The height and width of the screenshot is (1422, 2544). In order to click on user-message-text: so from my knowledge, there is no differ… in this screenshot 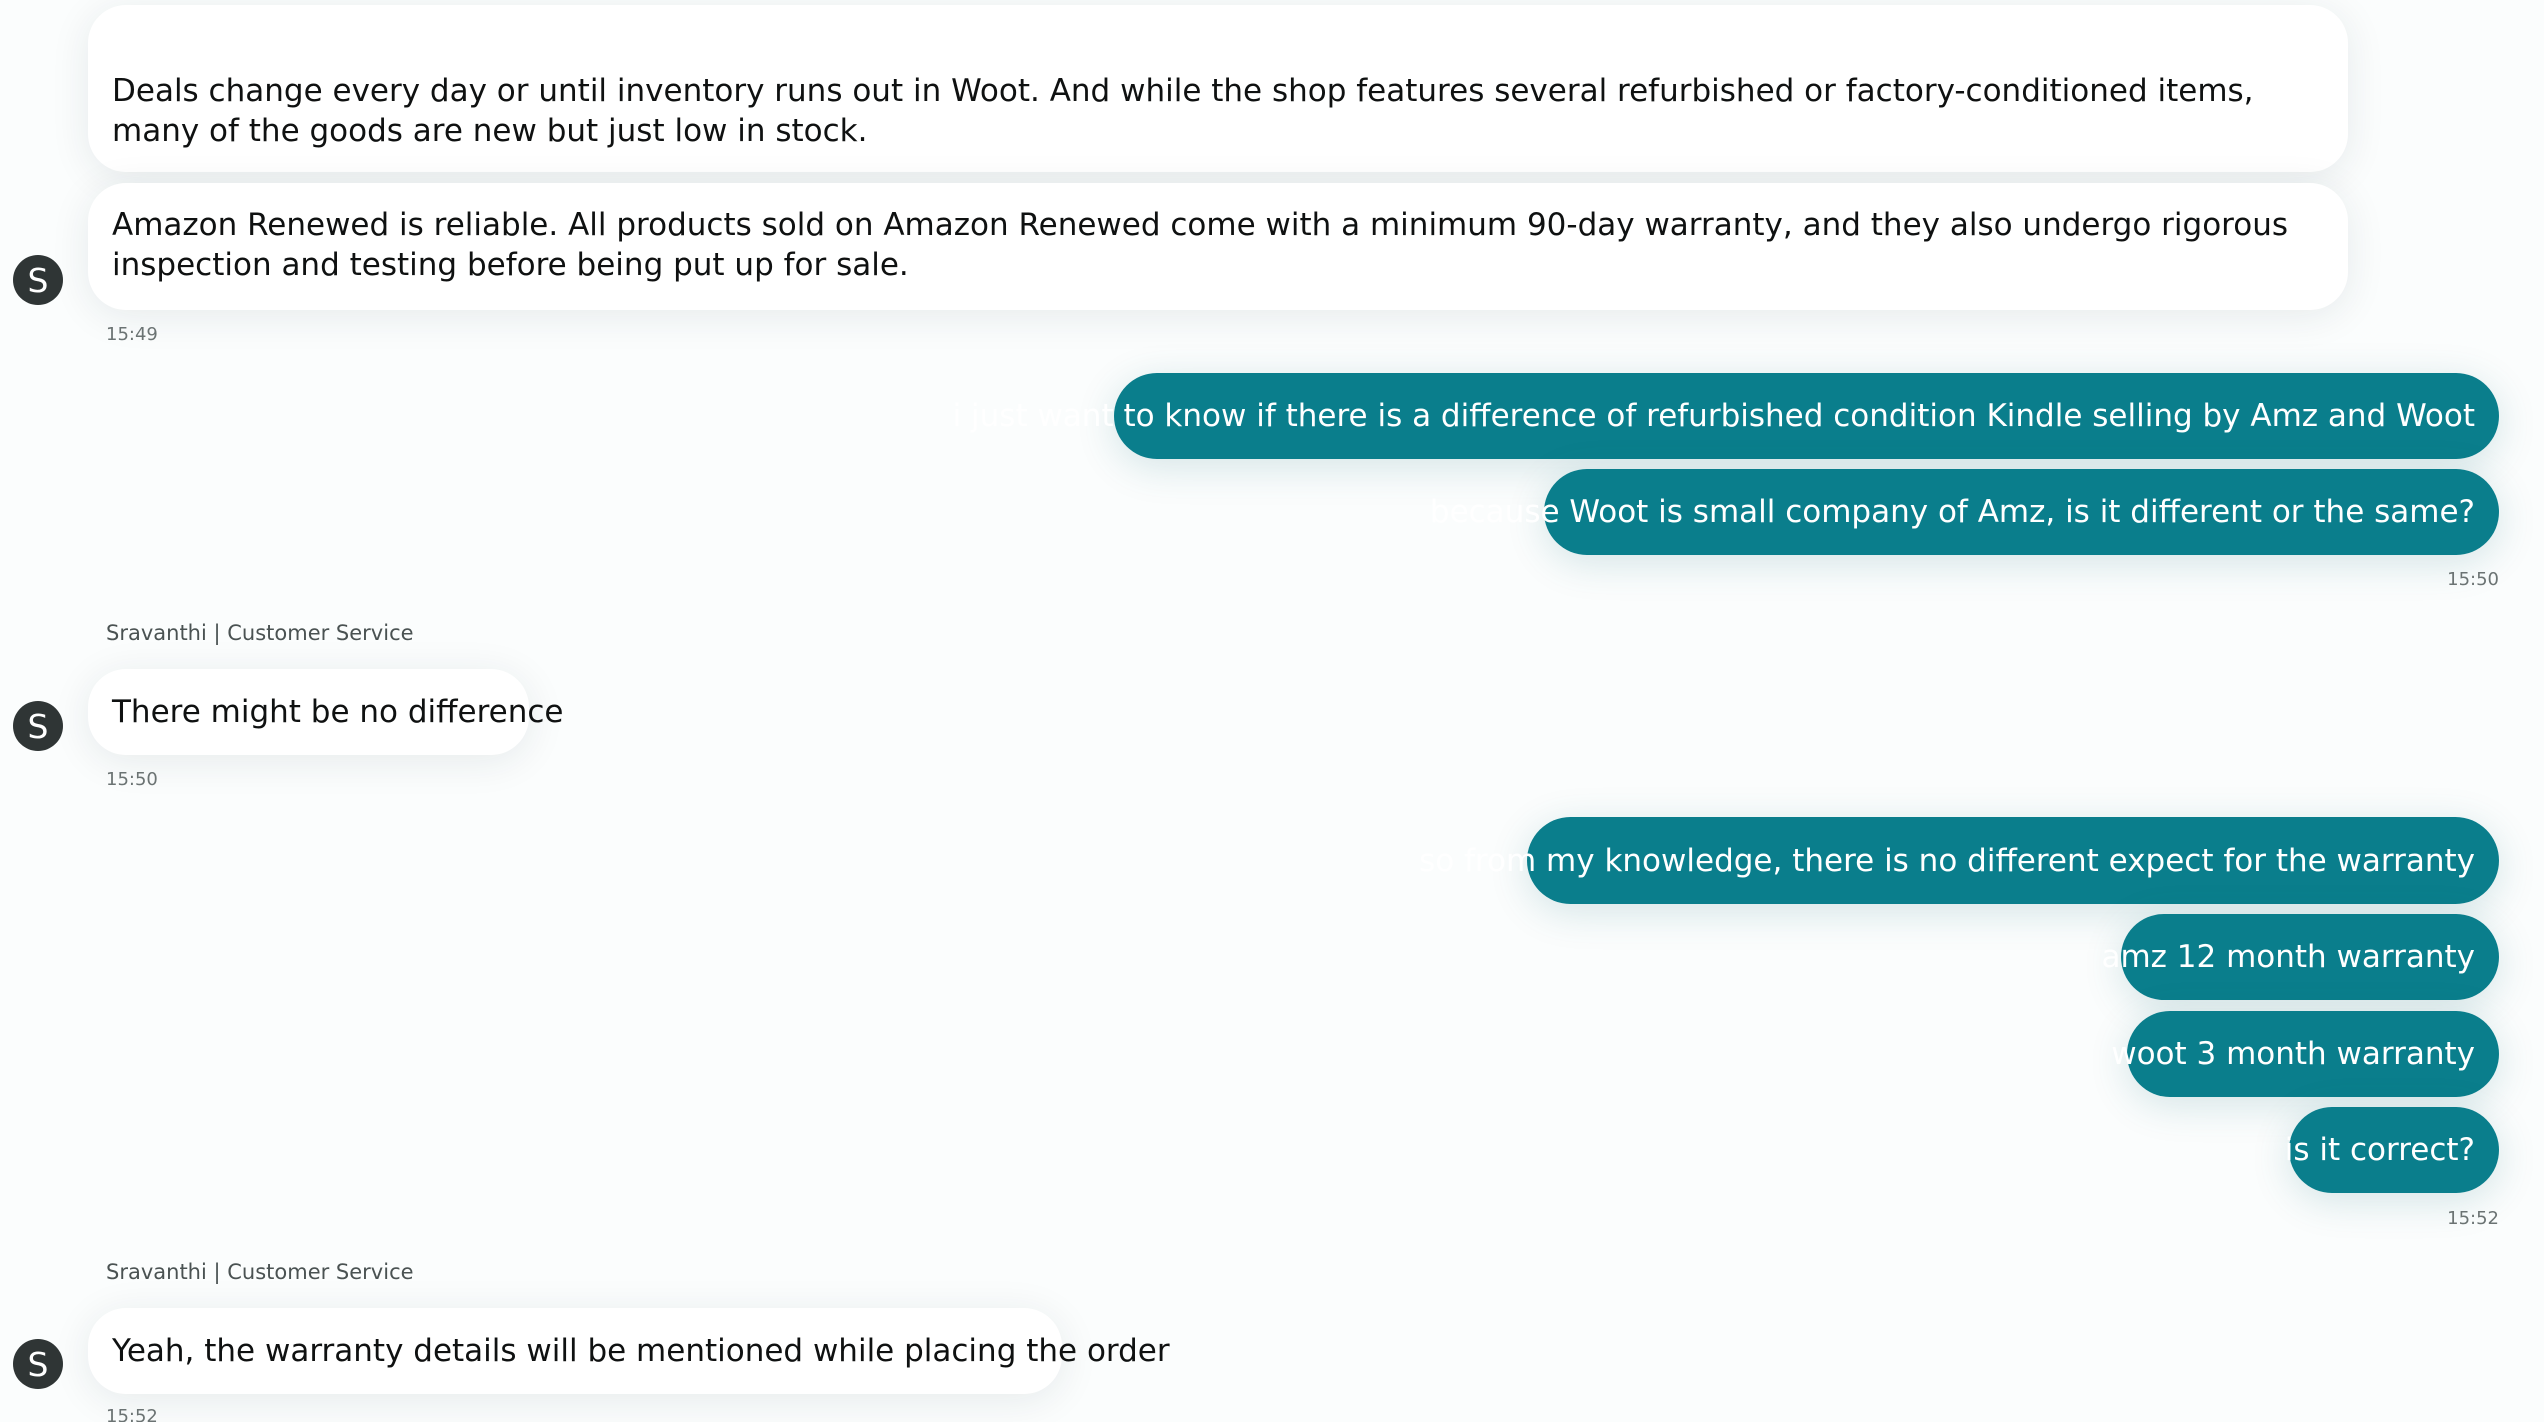, I will do `click(1947, 860)`.